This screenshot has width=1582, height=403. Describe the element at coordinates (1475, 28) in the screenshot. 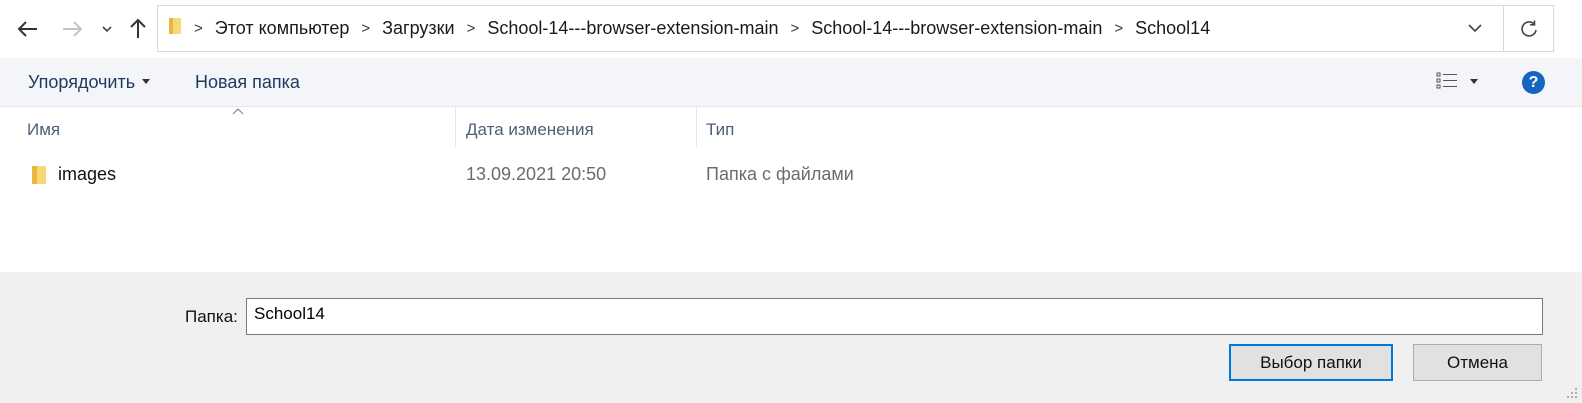

I see `address-history-chevron-down-icon` at that location.